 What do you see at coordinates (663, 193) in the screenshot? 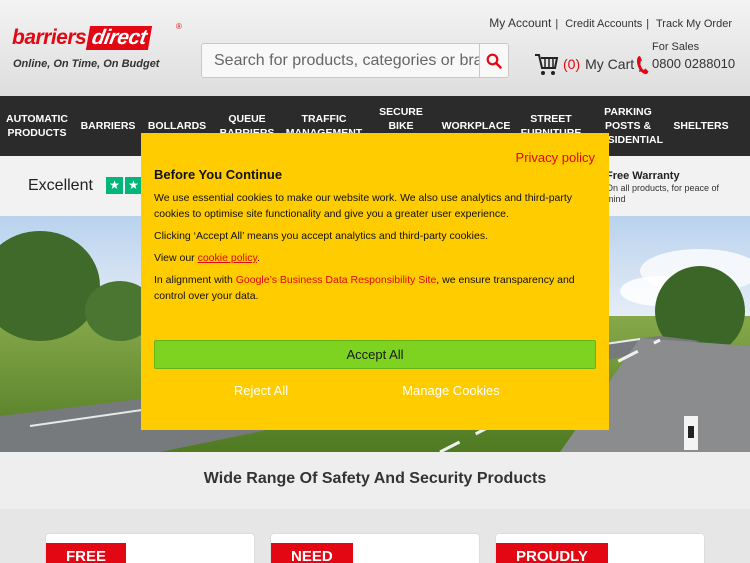
I see `warranty-text: On all products, for peace of mind` at bounding box center [663, 193].